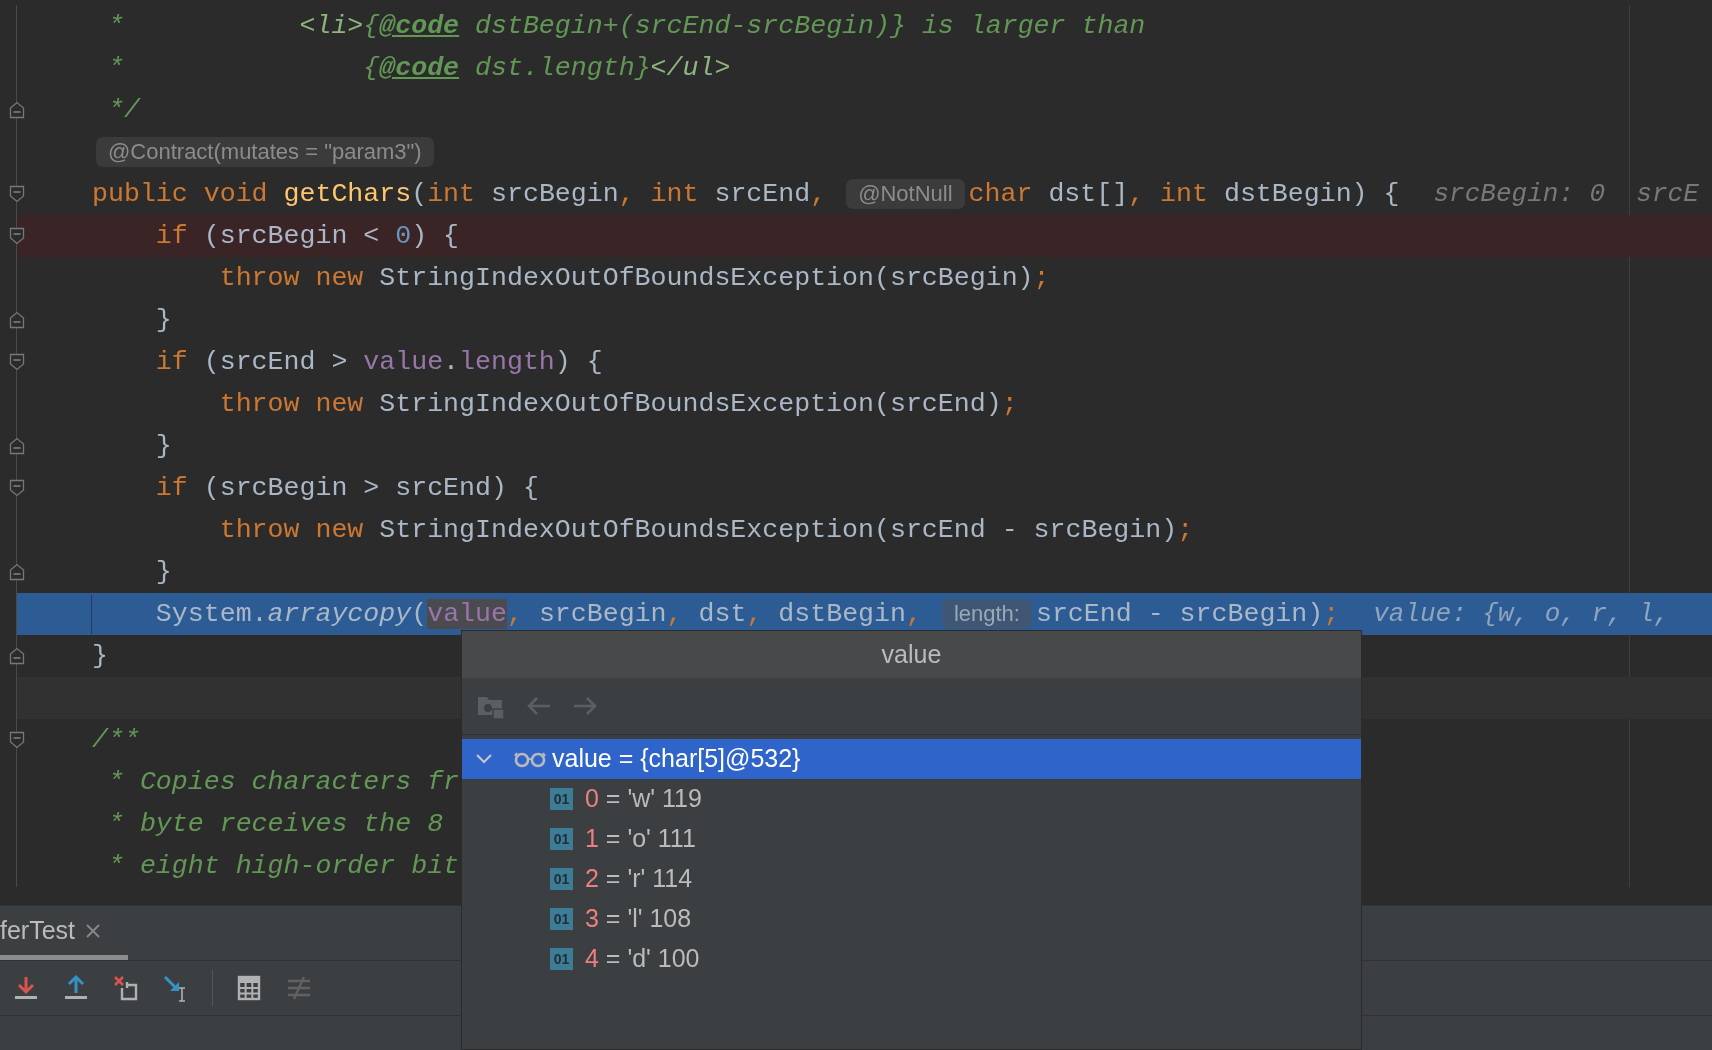  What do you see at coordinates (643, 799) in the screenshot?
I see `variable-entry: 0 = 'w' 119` at bounding box center [643, 799].